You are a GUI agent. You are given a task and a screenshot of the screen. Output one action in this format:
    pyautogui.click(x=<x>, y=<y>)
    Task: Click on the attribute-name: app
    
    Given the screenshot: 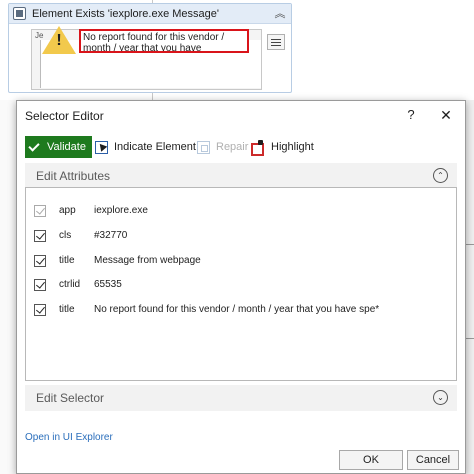 What is the action you would take?
    pyautogui.click(x=67, y=210)
    